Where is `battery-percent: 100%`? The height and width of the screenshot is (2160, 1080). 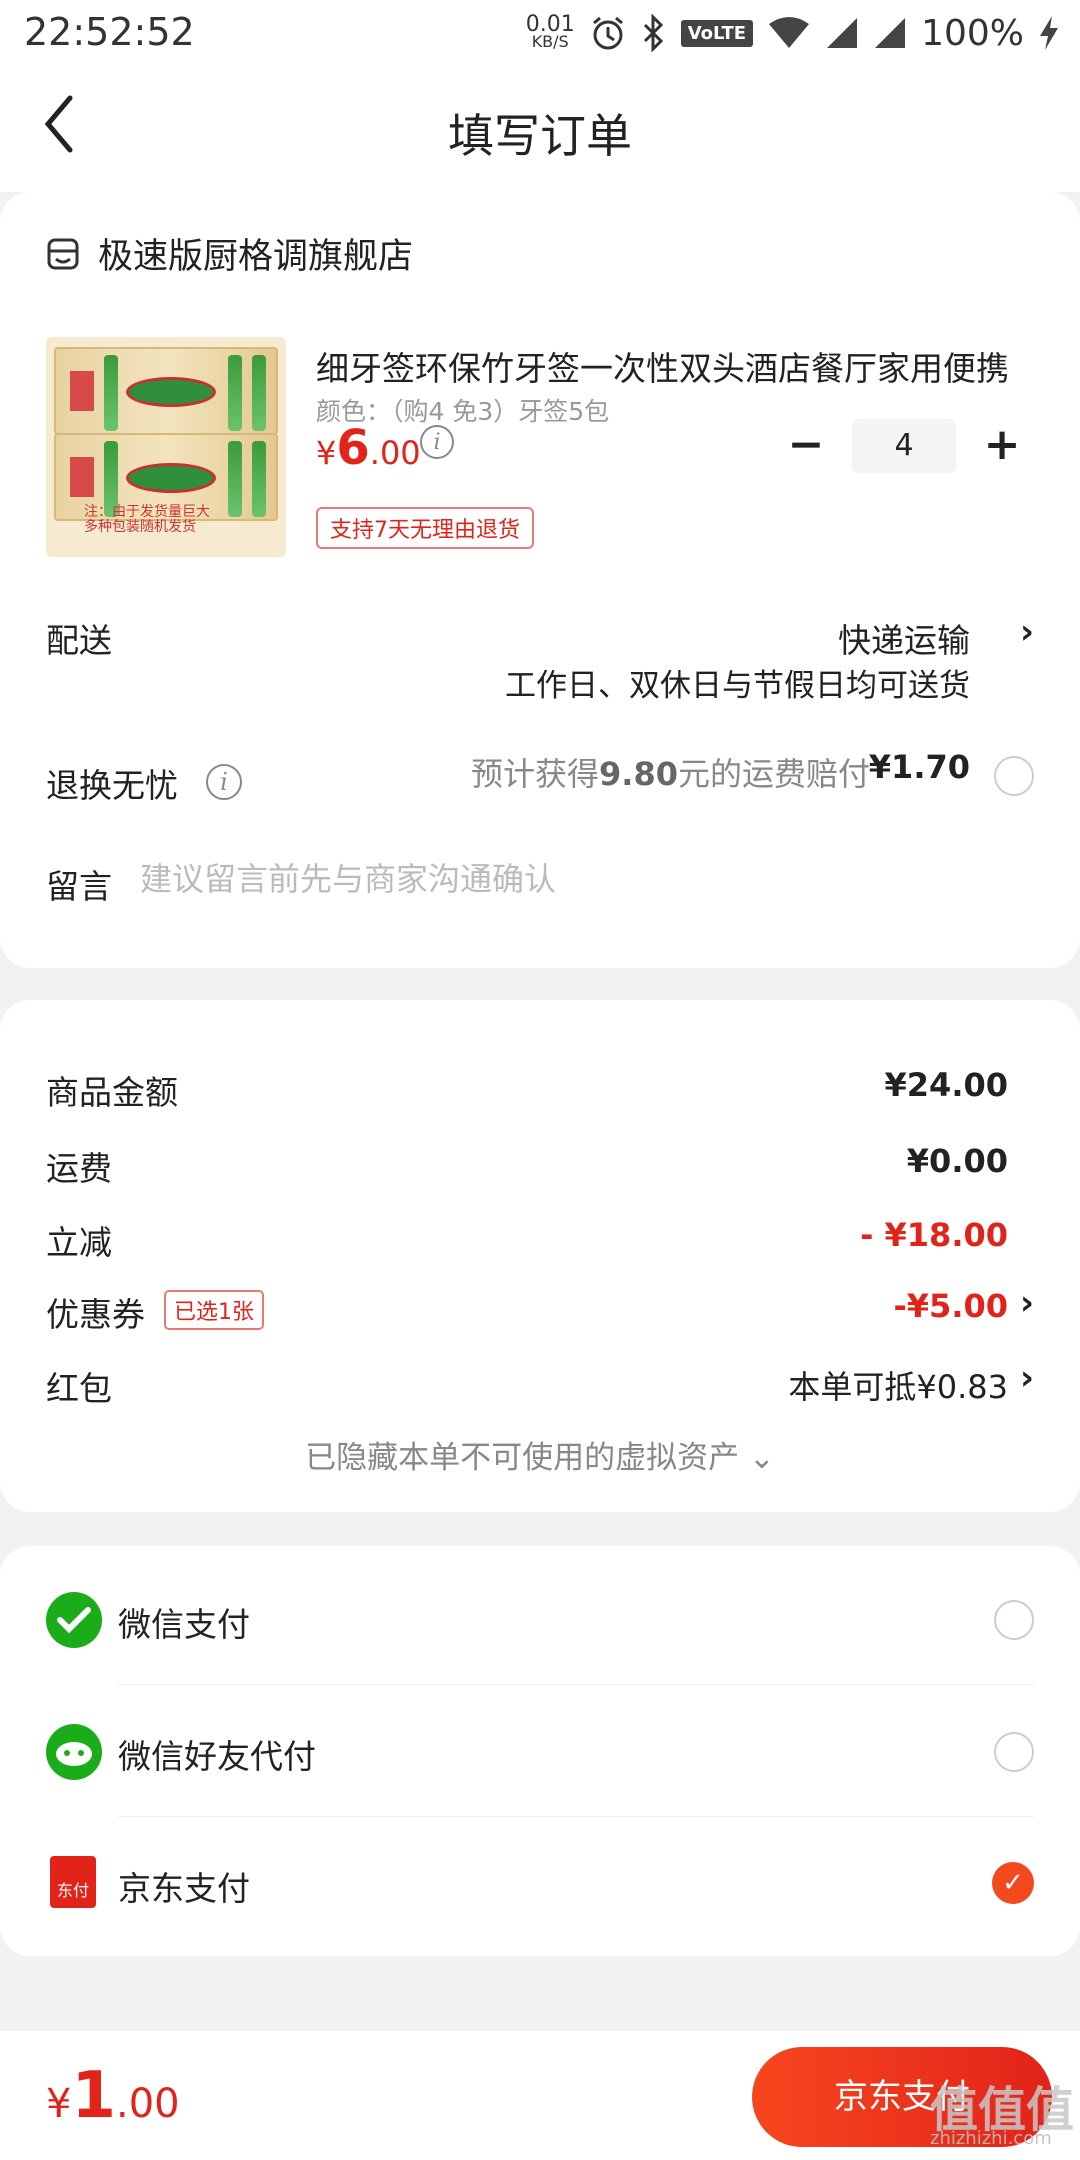
battery-percent: 100% is located at coordinates (972, 33).